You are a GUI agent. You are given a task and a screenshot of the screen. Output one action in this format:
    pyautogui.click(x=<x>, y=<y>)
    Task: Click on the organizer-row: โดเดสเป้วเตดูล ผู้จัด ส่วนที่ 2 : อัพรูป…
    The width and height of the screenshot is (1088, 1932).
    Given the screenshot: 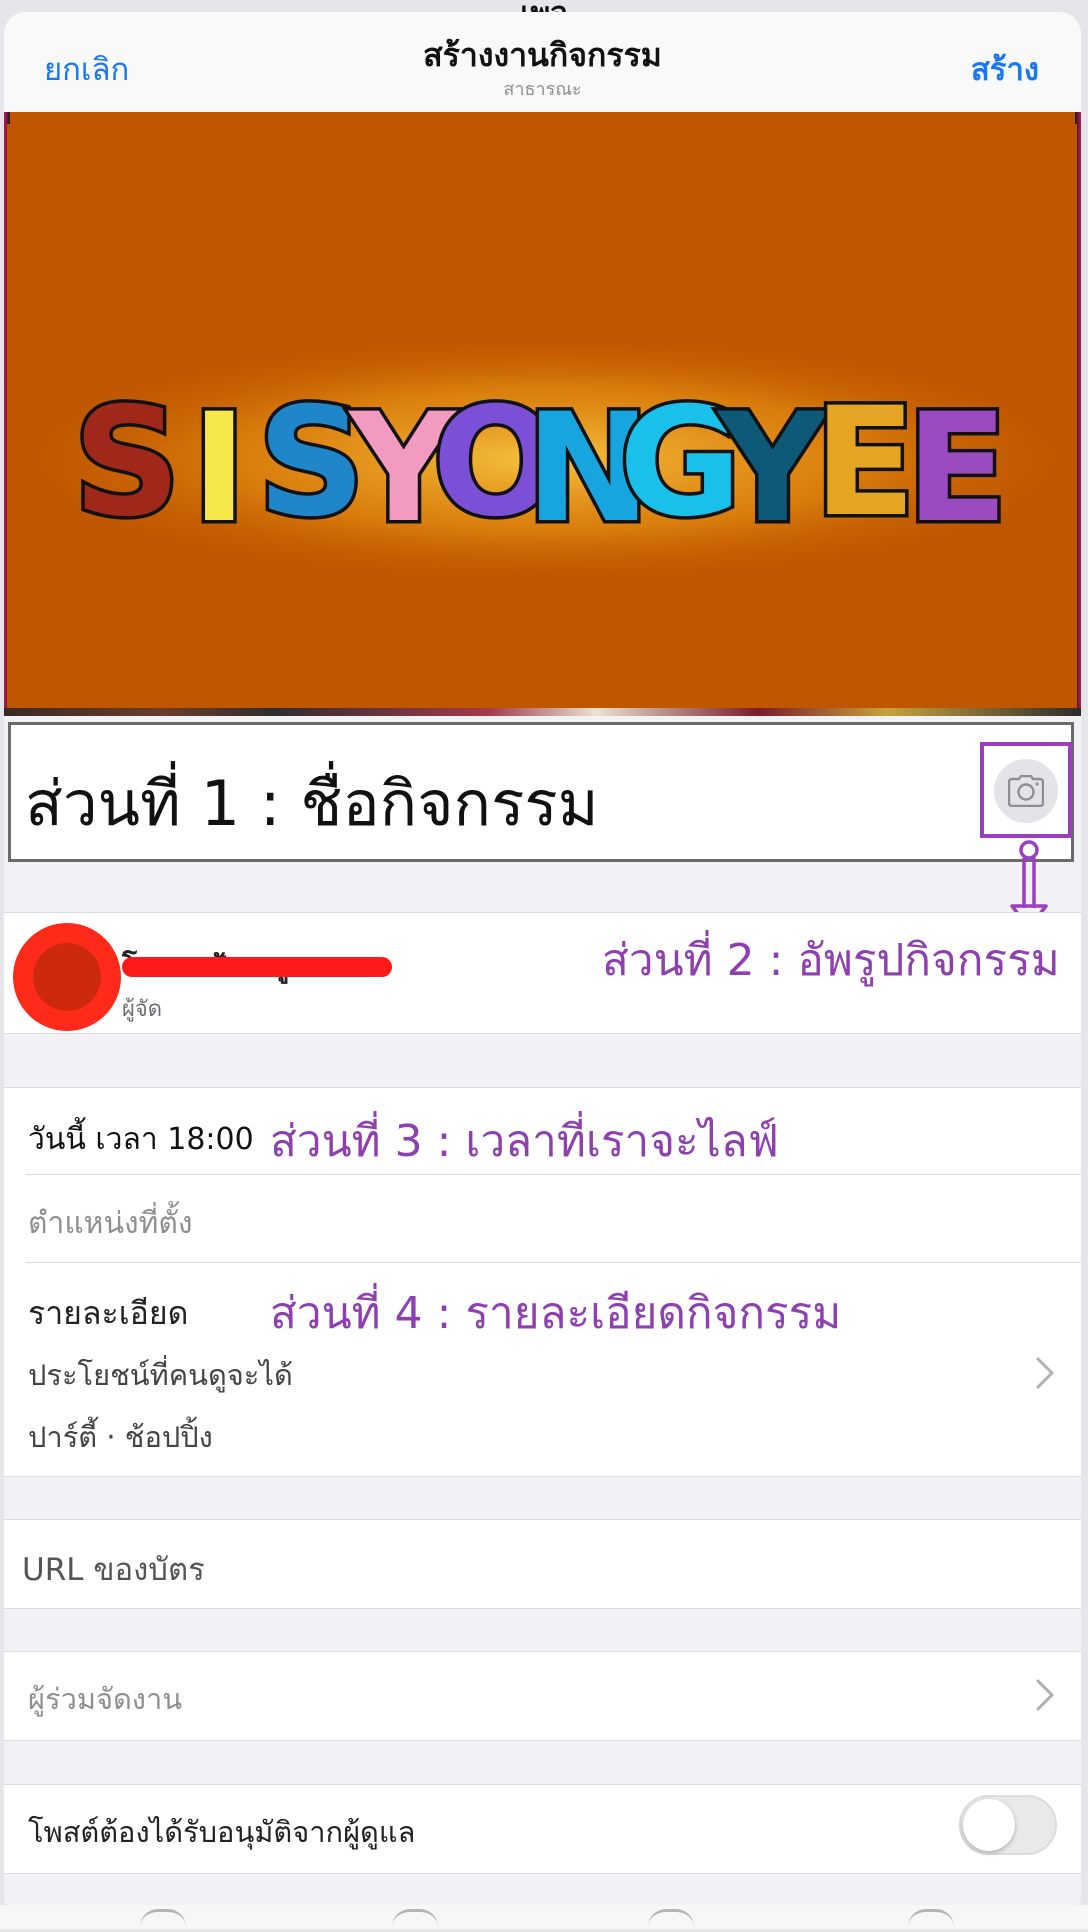 What is the action you would take?
    pyautogui.click(x=542, y=973)
    